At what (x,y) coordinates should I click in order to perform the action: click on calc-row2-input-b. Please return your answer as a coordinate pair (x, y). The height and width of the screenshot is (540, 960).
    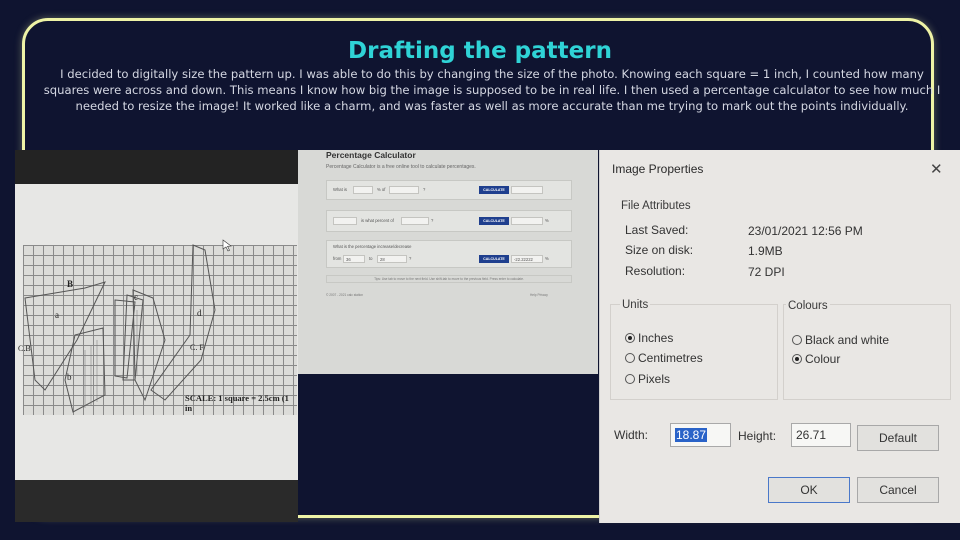
    Looking at the image, I should click on (415, 221).